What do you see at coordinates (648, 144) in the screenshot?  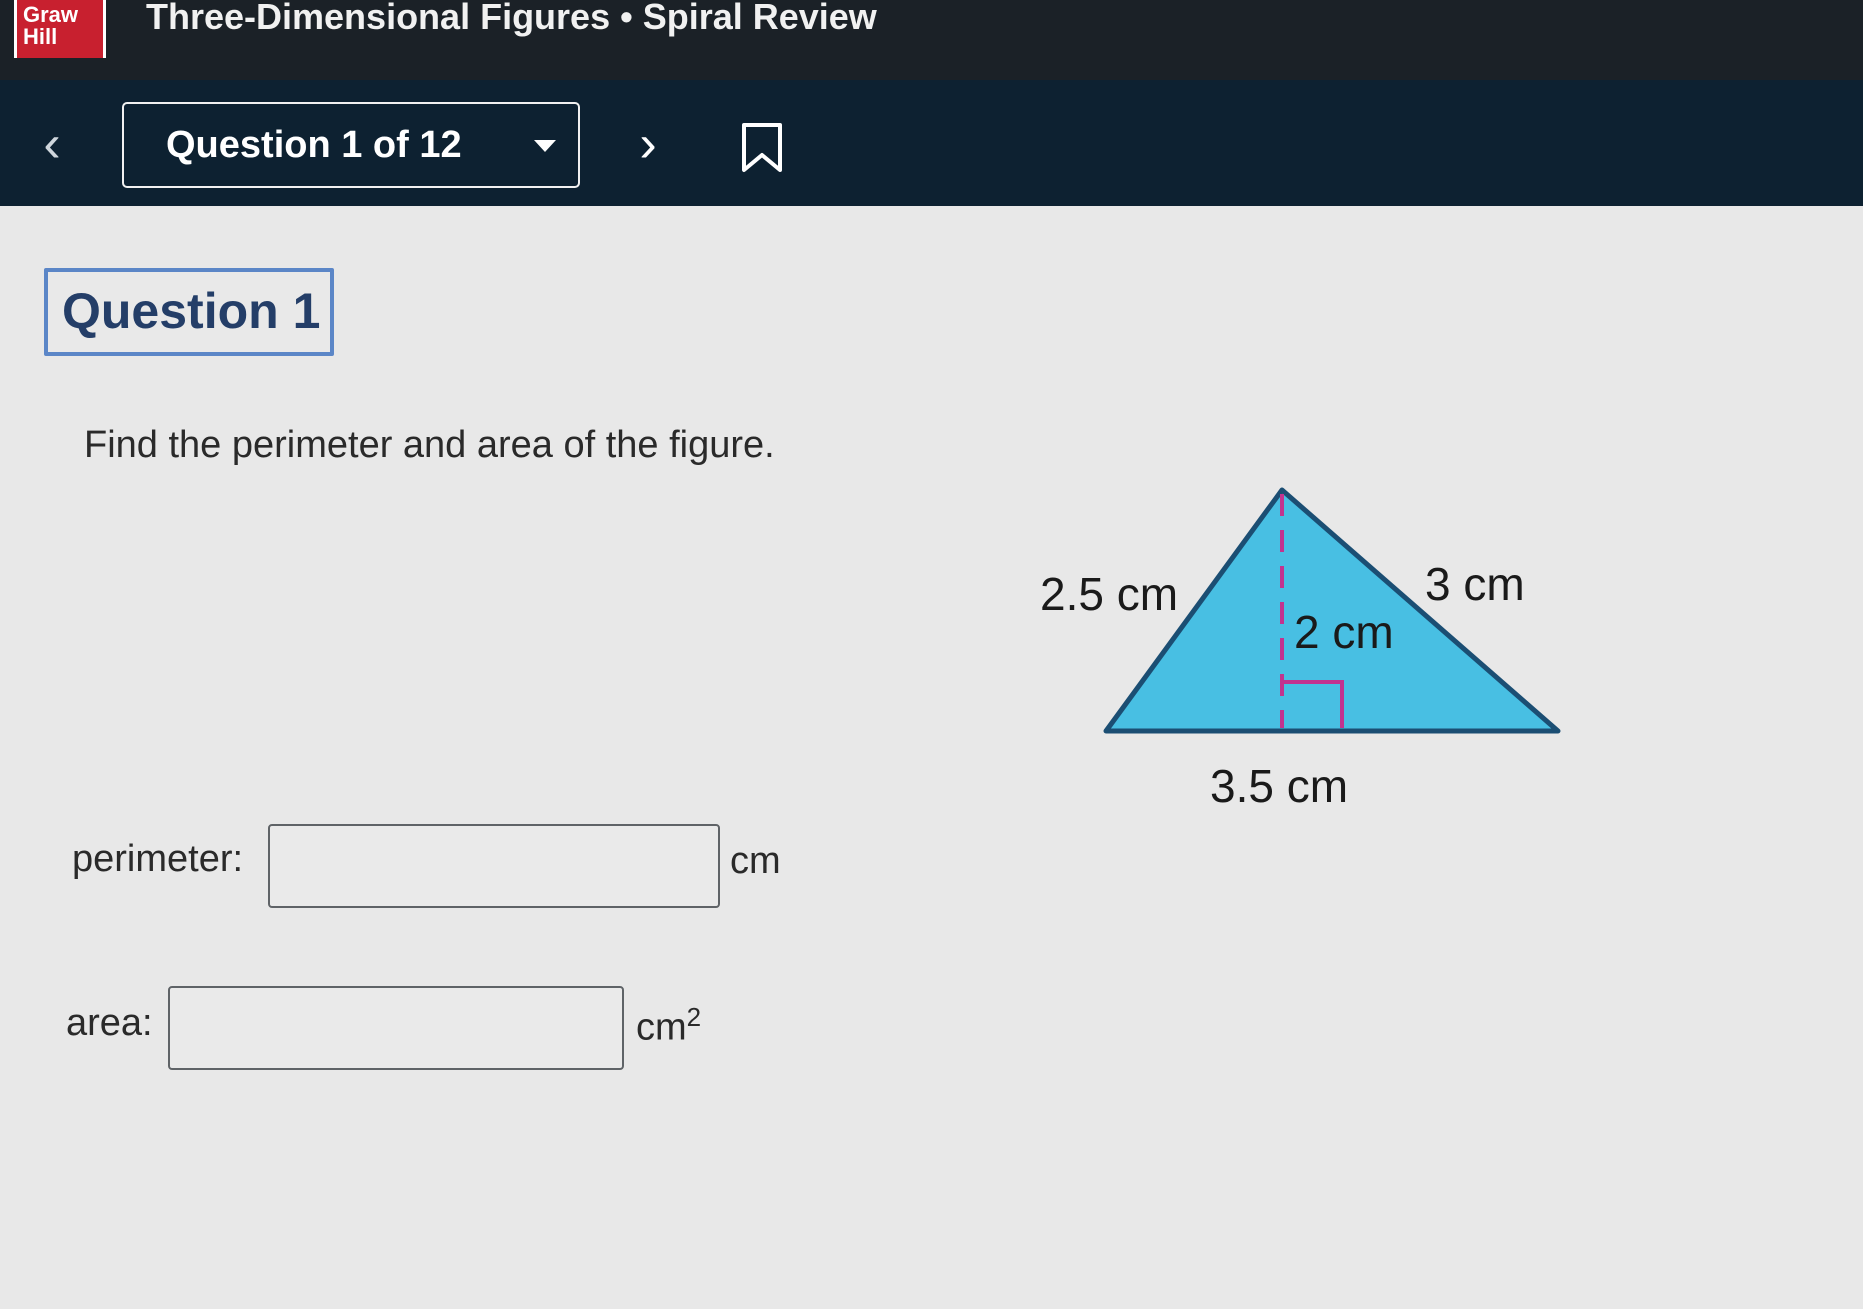 I see `chevron-right-icon: ›` at bounding box center [648, 144].